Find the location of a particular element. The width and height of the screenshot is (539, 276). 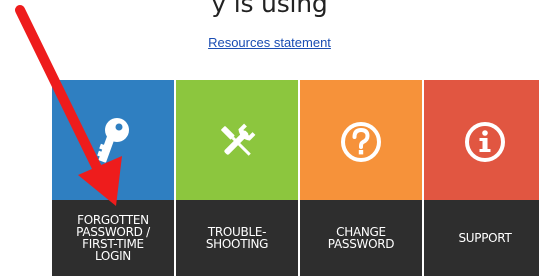

key-icon is located at coordinates (113, 140).